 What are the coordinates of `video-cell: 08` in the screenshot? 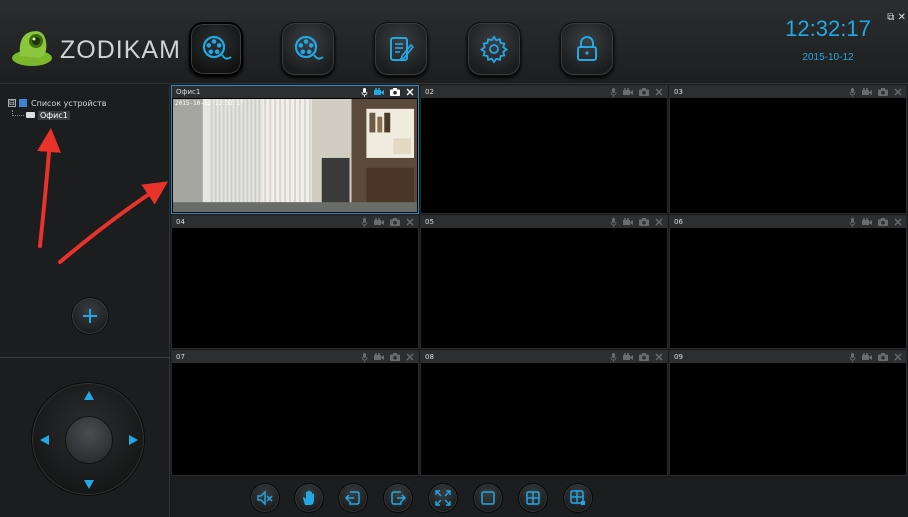 It's located at (544, 413).